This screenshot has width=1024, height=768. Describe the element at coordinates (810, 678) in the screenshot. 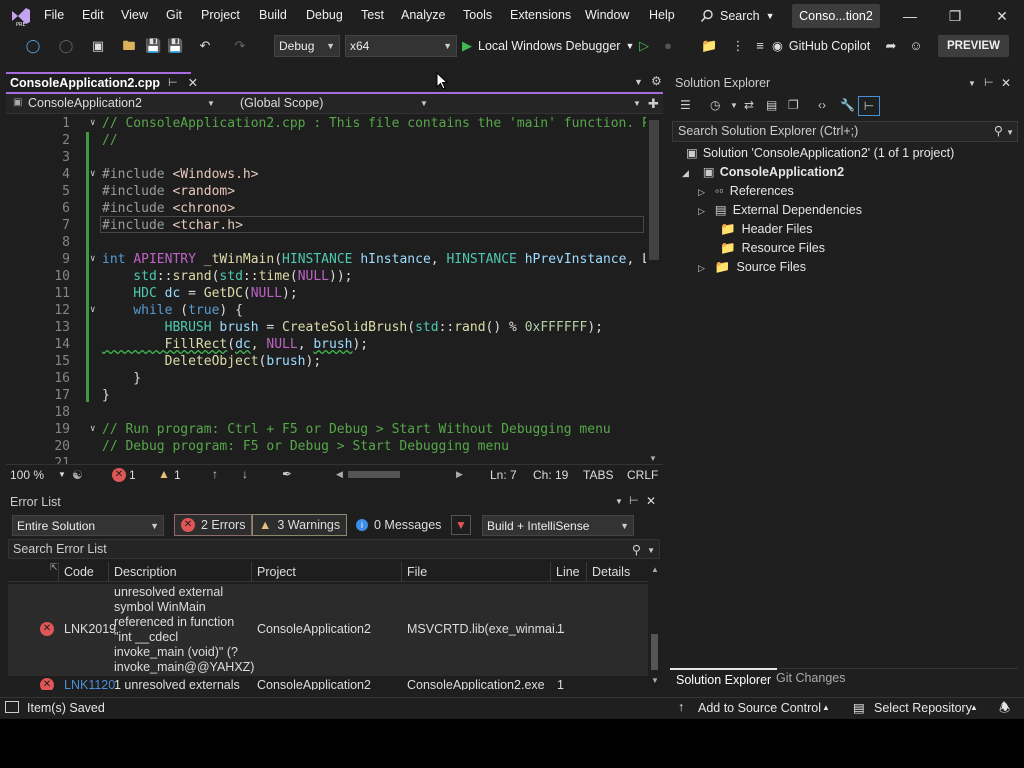

I see `tab-git-changes: Git Changes` at that location.